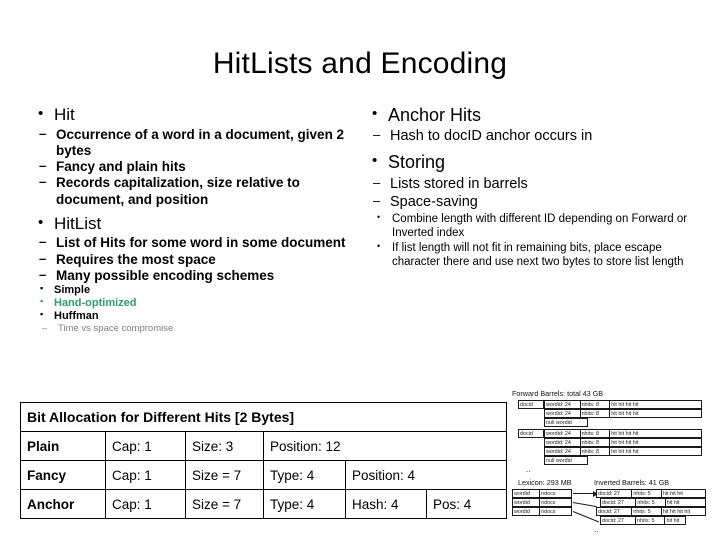  What do you see at coordinates (189, 290) in the screenshot?
I see `bullet-simple: ▪ Simple` at bounding box center [189, 290].